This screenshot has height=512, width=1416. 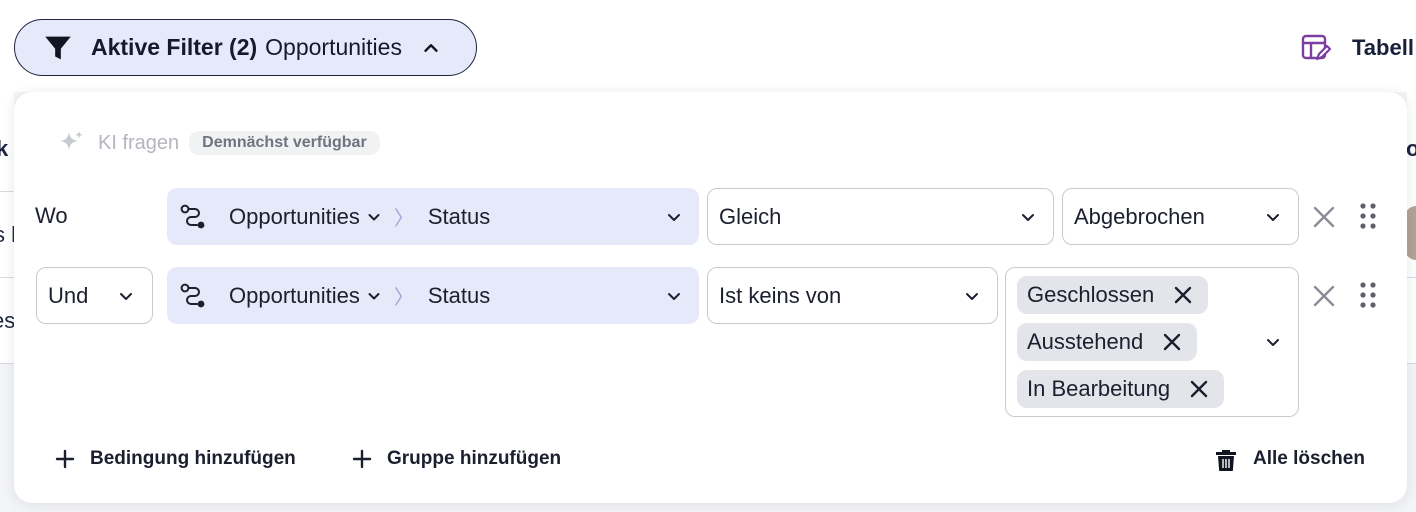 What do you see at coordinates (1085, 341) in the screenshot?
I see `chip-label: Ausstehend` at bounding box center [1085, 341].